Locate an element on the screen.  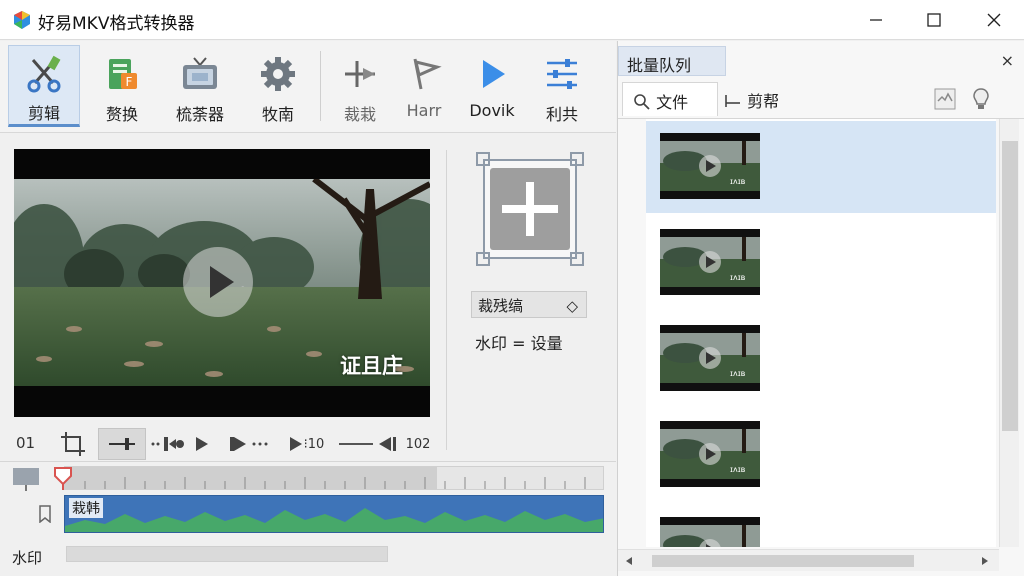
batch-horizontal-scrollbar is located at coordinates (808, 560).